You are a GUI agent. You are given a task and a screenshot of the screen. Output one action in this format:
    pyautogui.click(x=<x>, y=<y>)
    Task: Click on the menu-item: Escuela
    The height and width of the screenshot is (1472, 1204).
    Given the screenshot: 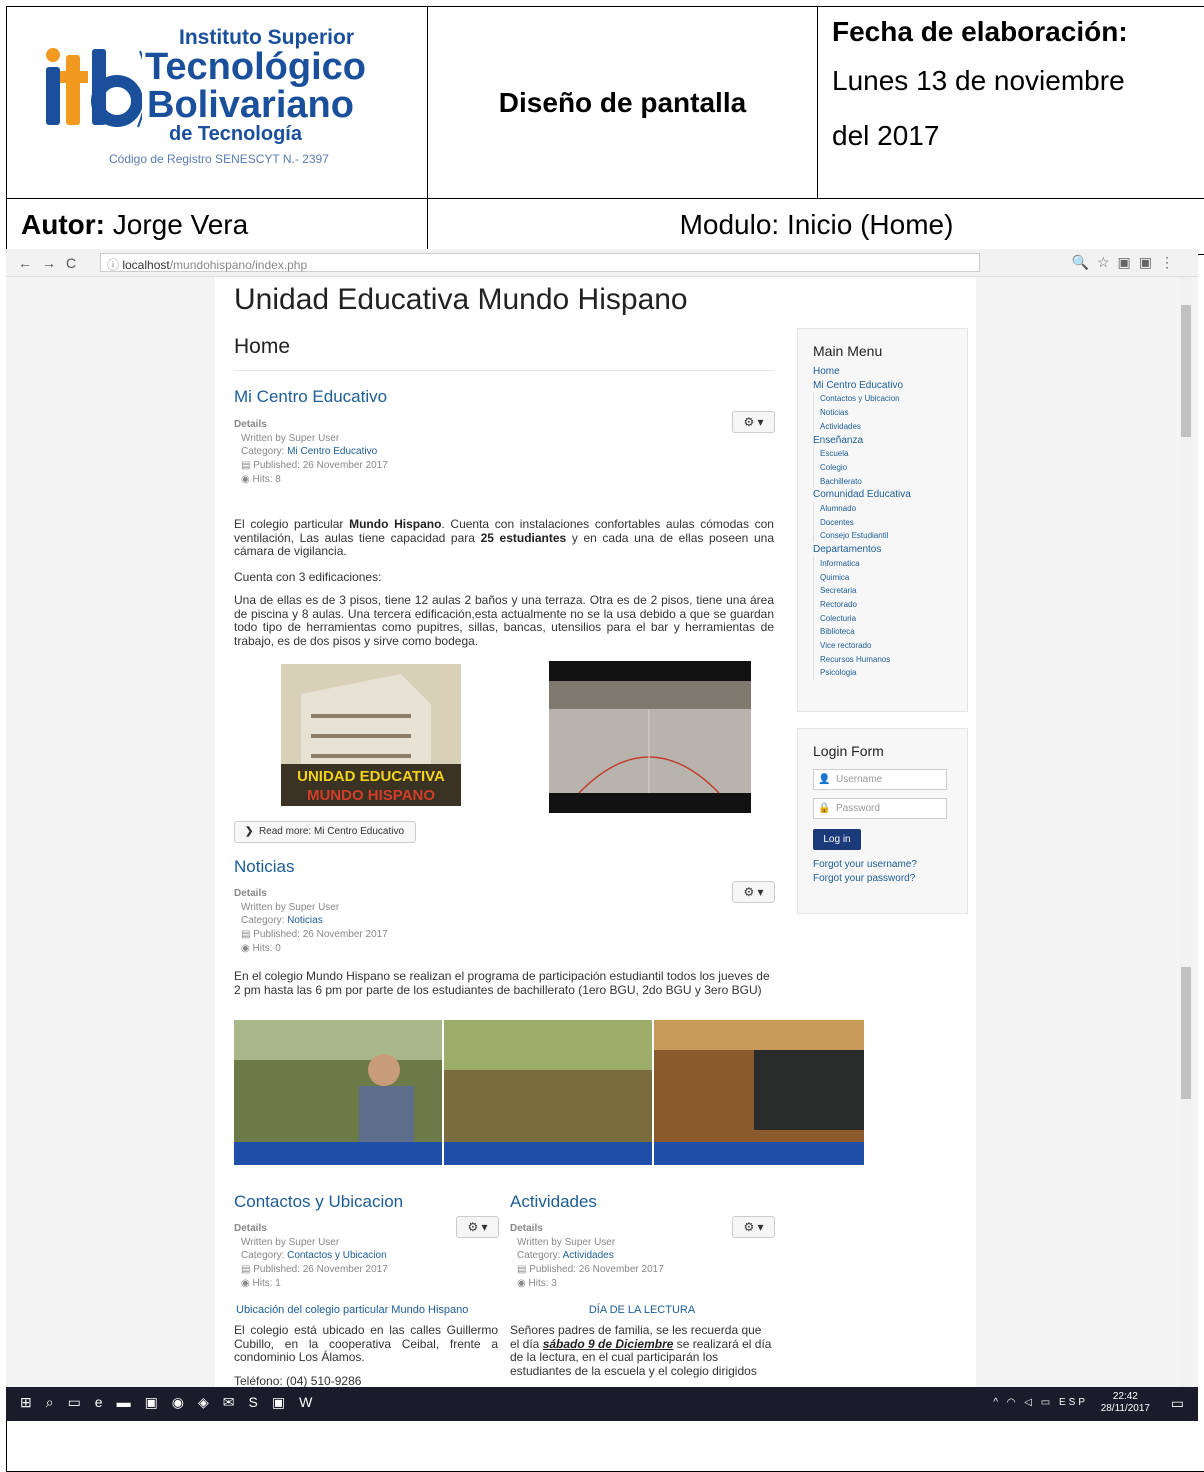 What is the action you would take?
    pyautogui.click(x=890, y=454)
    